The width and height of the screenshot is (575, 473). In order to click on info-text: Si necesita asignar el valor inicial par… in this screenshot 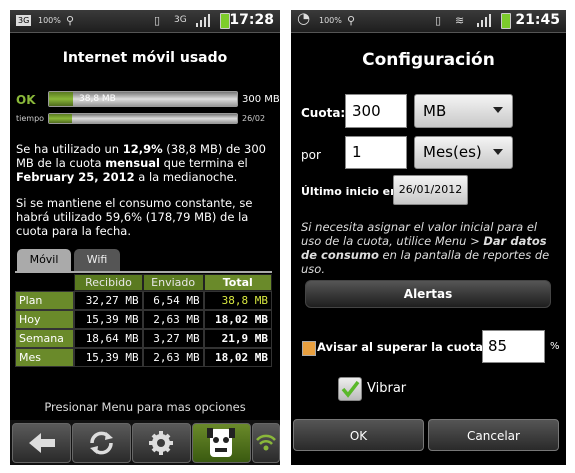, I will do `click(425, 248)`.